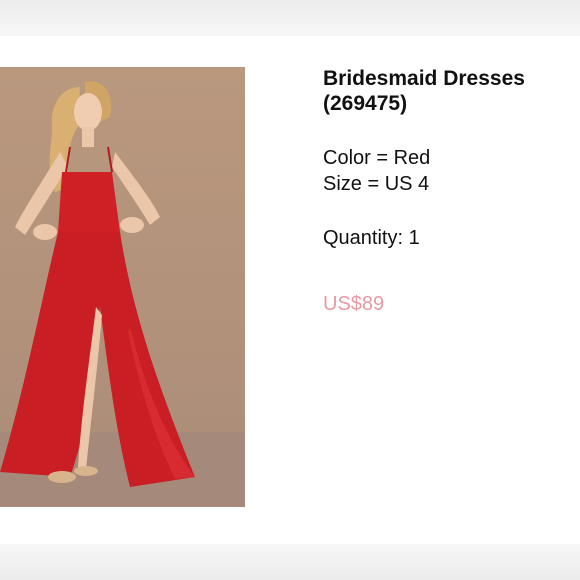  What do you see at coordinates (376, 184) in the screenshot?
I see `product-size: Size = US 4` at bounding box center [376, 184].